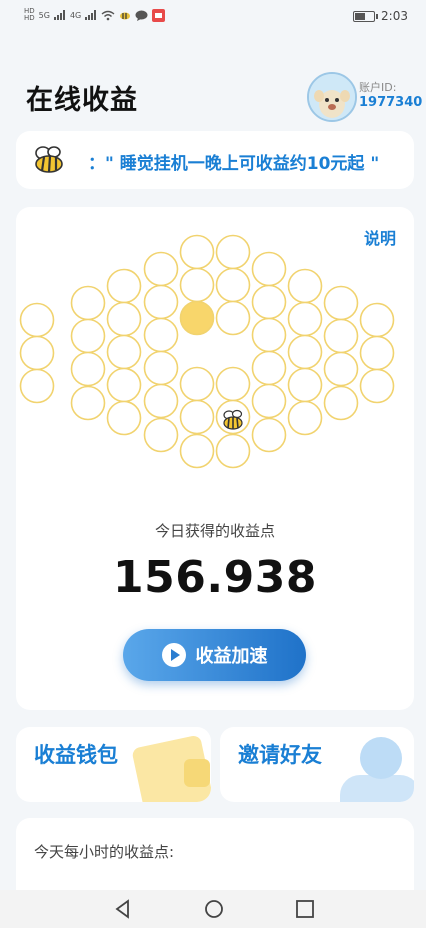  I want to click on play-icon, so click(173, 655).